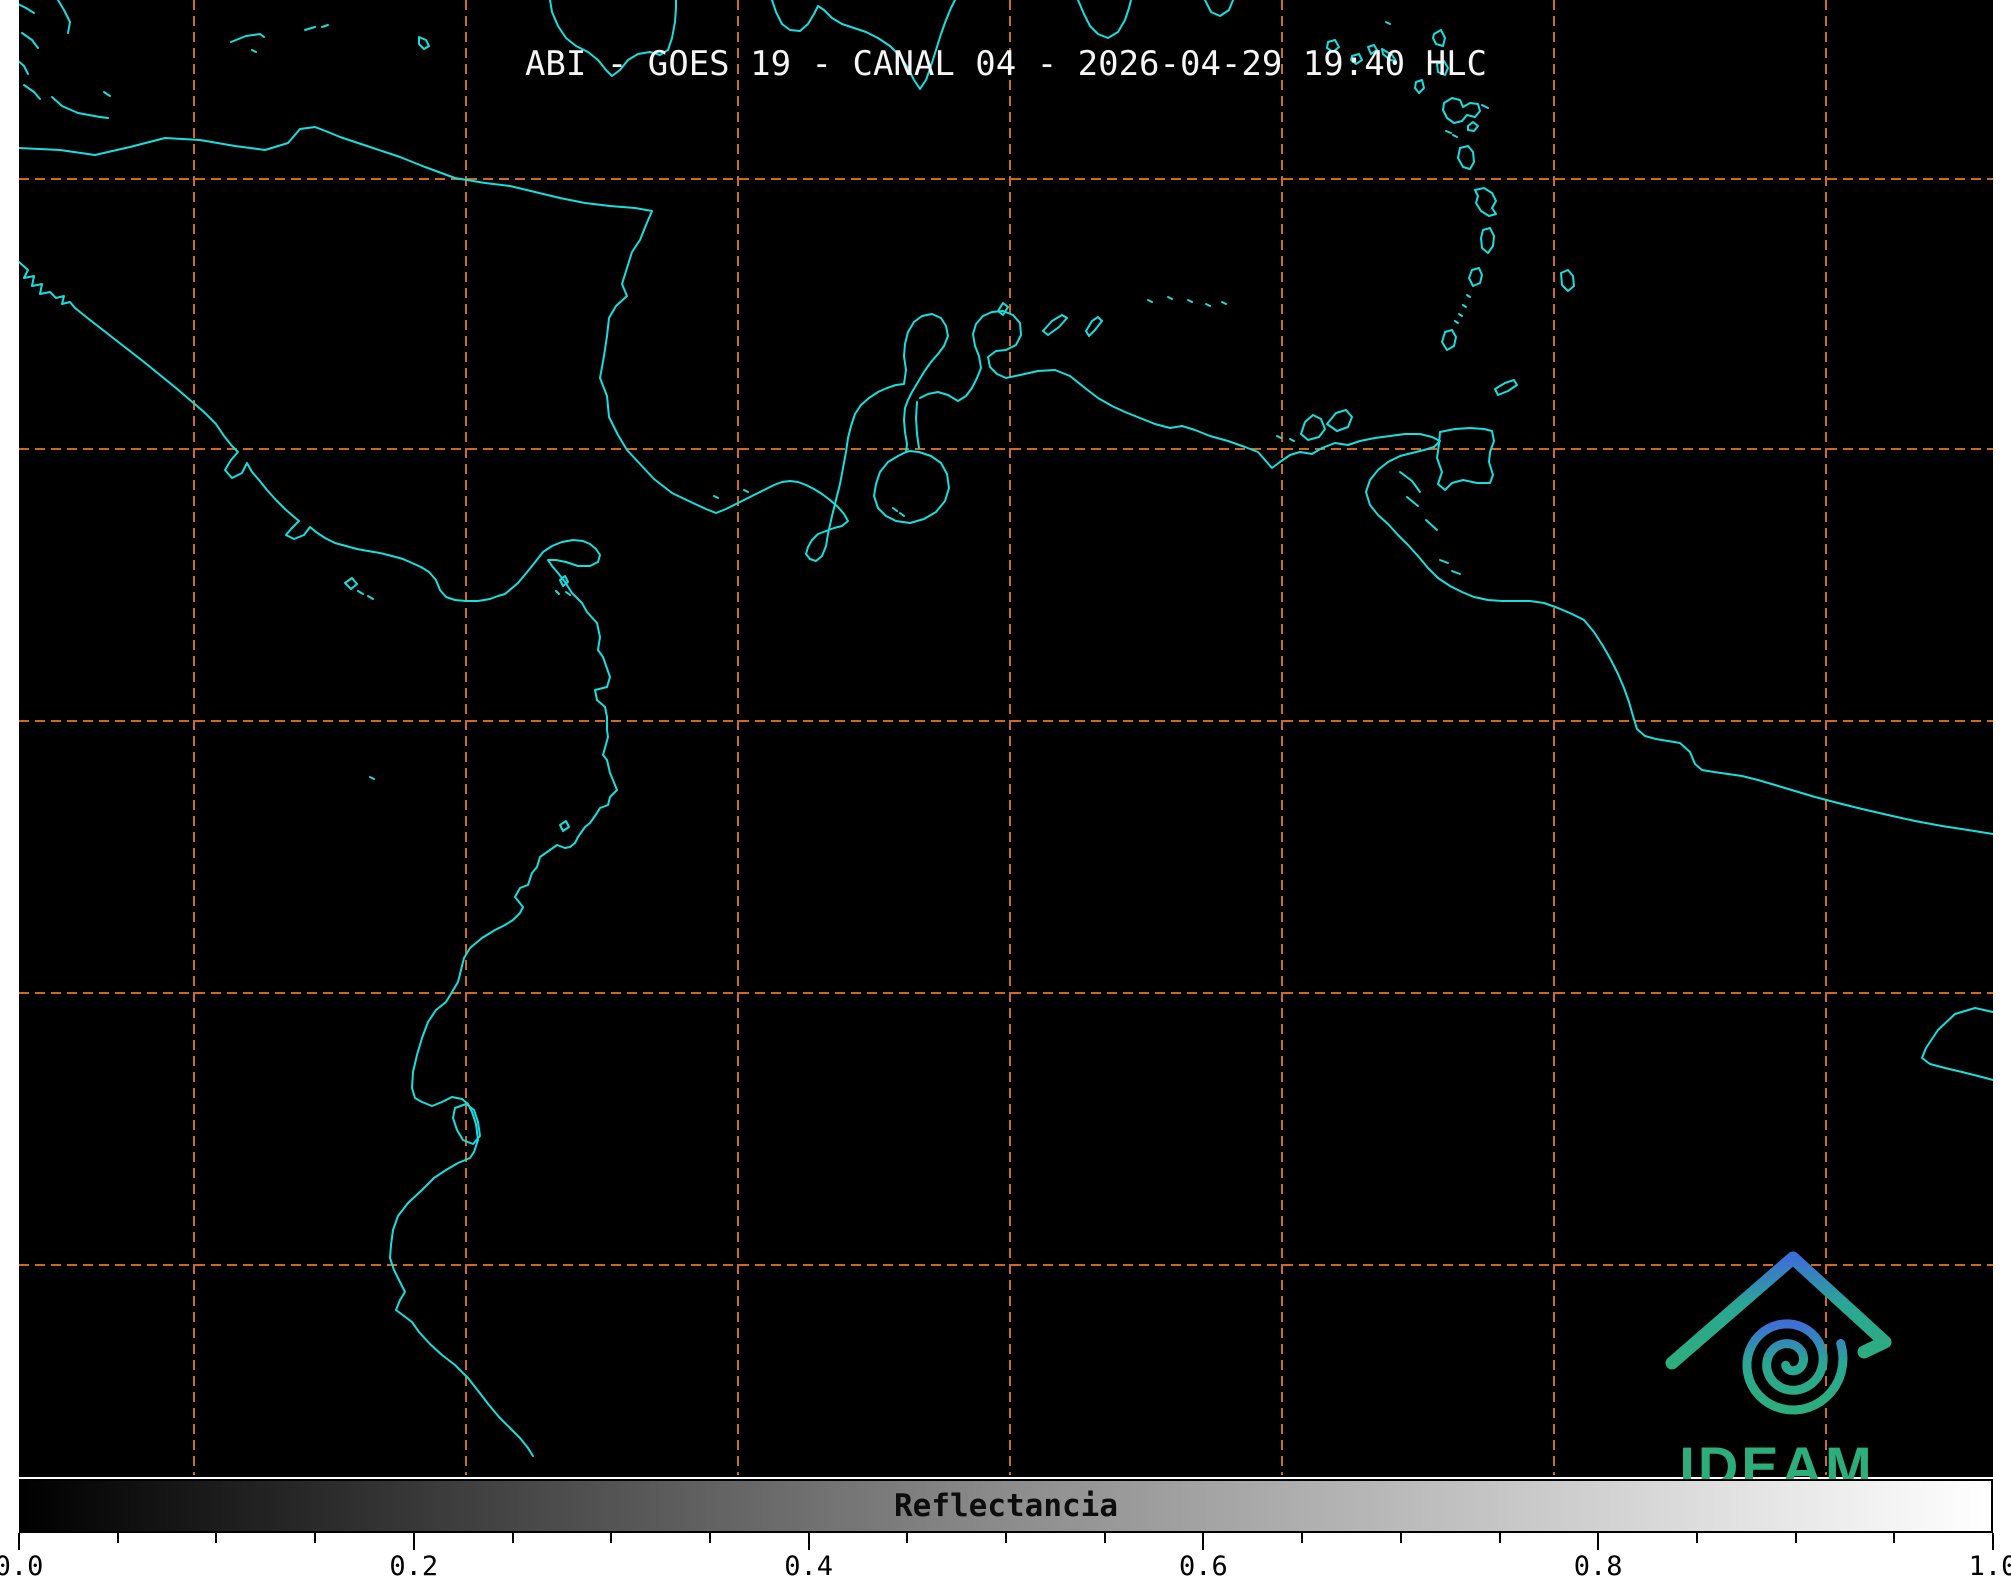 This screenshot has height=1577, width=2011. Describe the element at coordinates (1203, 1564) in the screenshot. I see `tick-label: 0.6` at that location.